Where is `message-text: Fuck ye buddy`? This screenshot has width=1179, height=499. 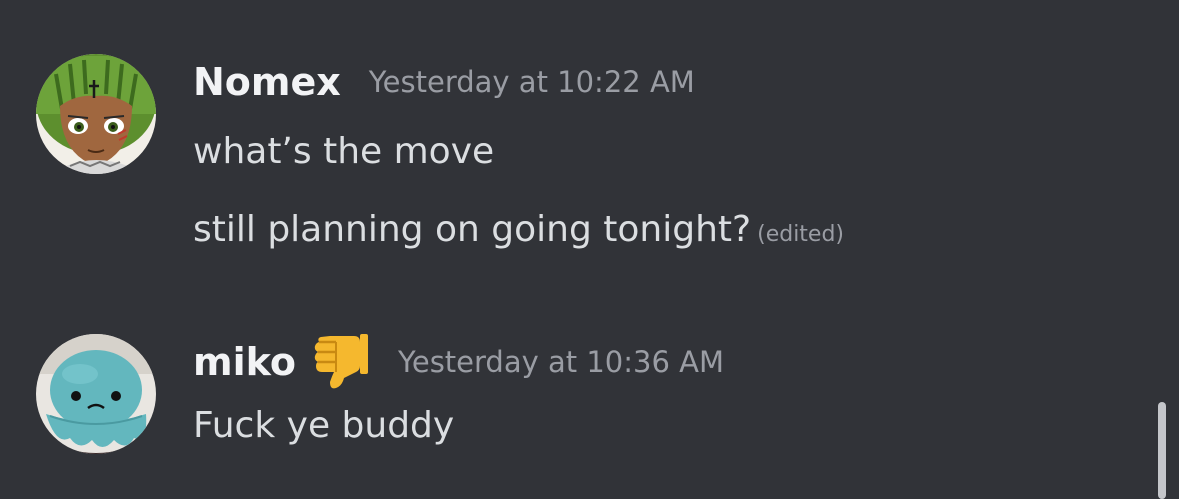
message-text: Fuck ye buddy is located at coordinates (671, 426).